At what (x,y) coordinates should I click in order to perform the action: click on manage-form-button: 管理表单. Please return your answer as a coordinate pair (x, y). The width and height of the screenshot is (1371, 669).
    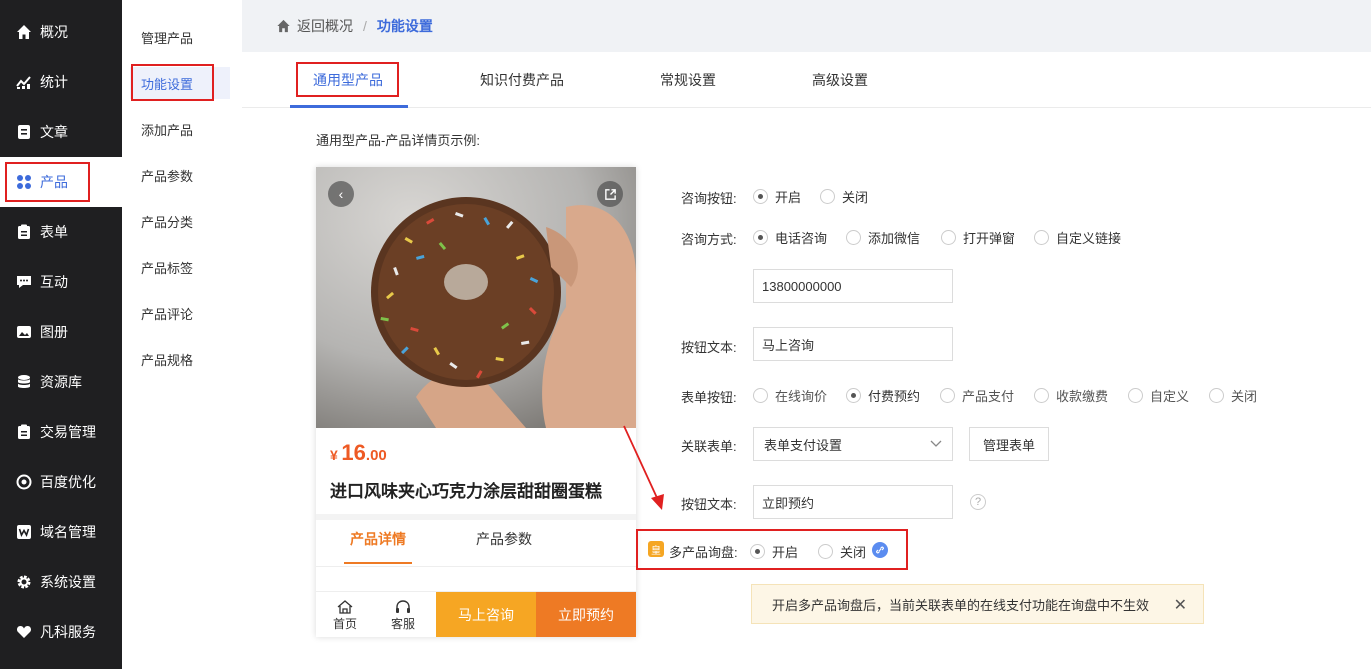
    Looking at the image, I should click on (1009, 444).